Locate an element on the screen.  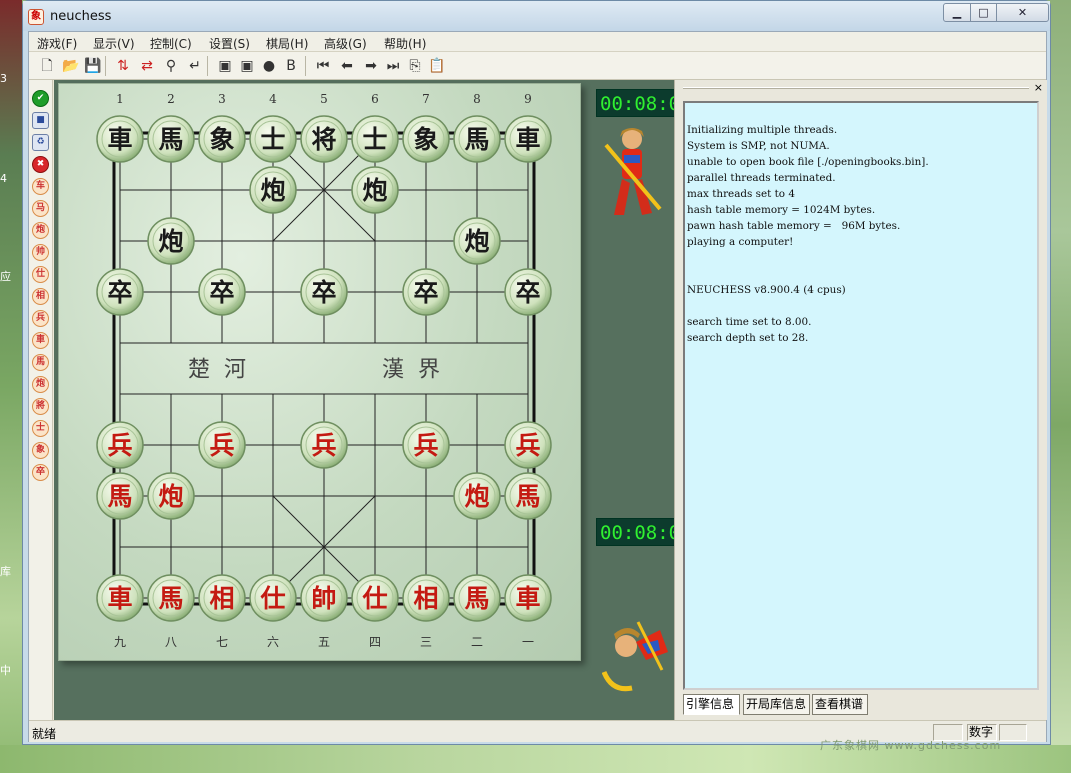
red-soldier-piece: 兵 is located at coordinates (40, 318).